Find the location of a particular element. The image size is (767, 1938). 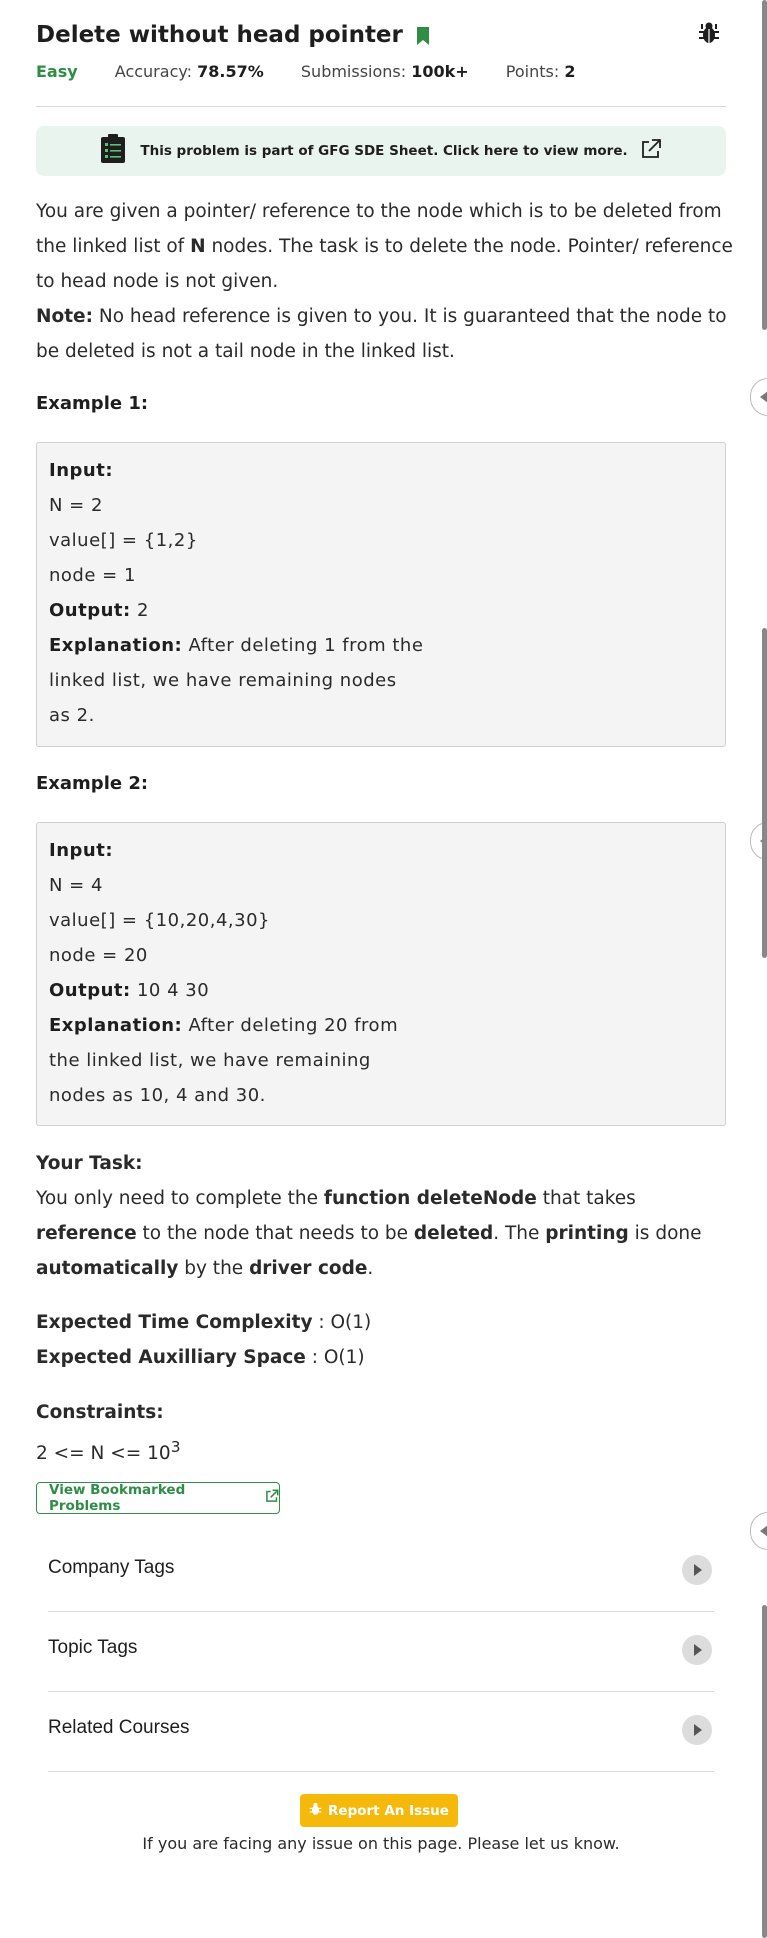

task-text: . The is located at coordinates (519, 1233).